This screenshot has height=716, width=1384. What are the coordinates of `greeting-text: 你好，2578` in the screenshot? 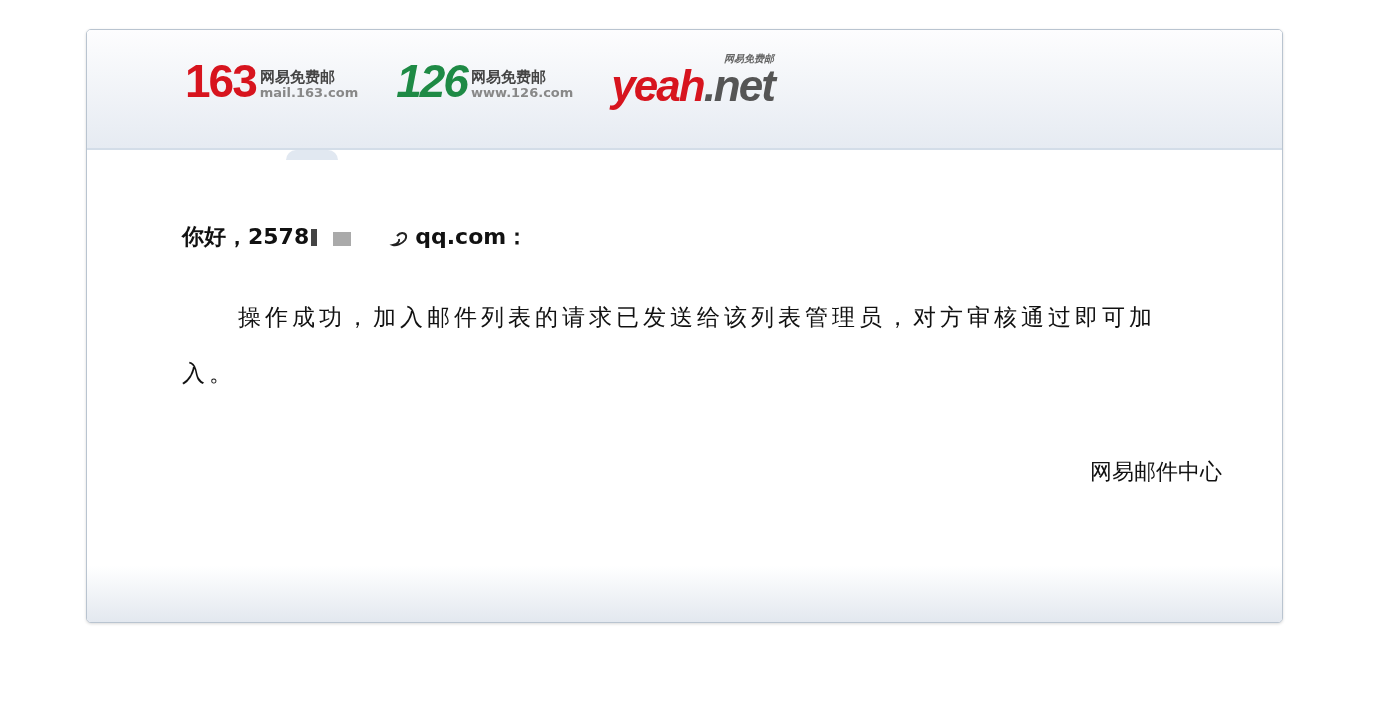 It's located at (246, 237).